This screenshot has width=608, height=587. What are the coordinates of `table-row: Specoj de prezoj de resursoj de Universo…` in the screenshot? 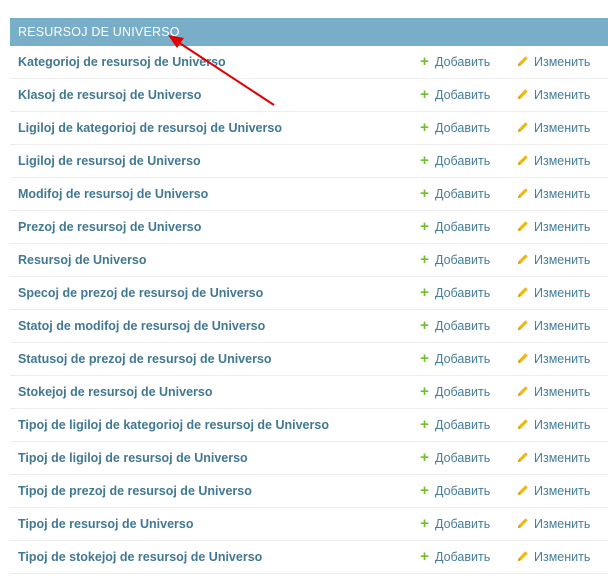 It's located at (309, 293).